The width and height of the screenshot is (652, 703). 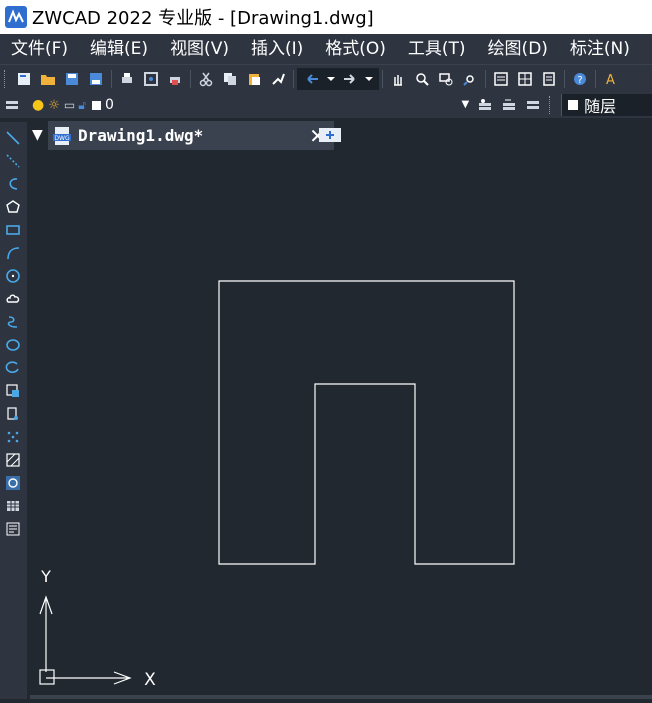 What do you see at coordinates (12, 105) in the screenshot?
I see `layer-manager-icon` at bounding box center [12, 105].